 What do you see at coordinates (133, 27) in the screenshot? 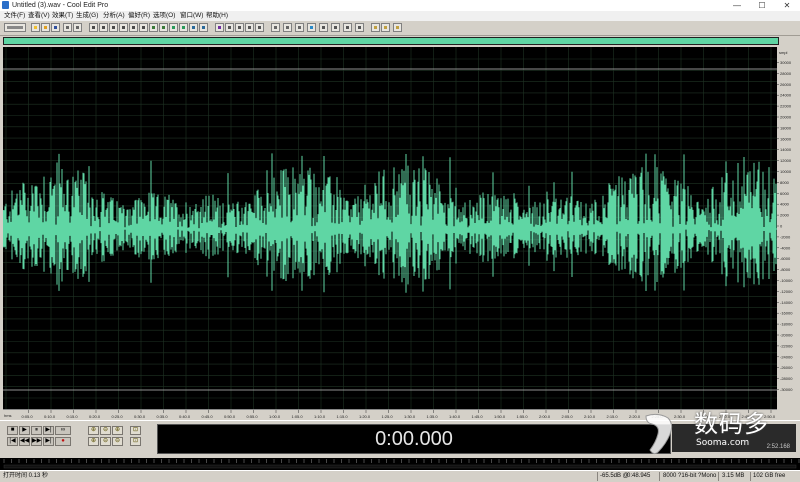
I see `mix-paste-button` at bounding box center [133, 27].